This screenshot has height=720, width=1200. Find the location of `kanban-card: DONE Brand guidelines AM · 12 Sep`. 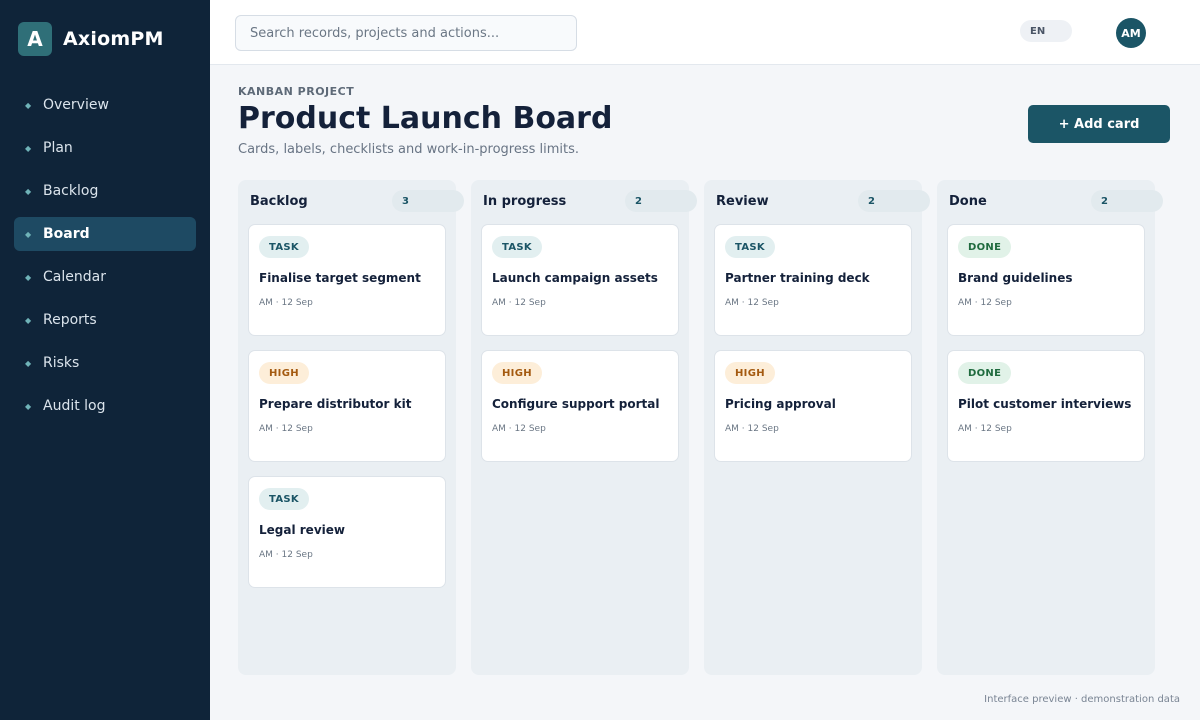

kanban-card: DONE Brand guidelines AM · 12 Sep is located at coordinates (1046, 280).